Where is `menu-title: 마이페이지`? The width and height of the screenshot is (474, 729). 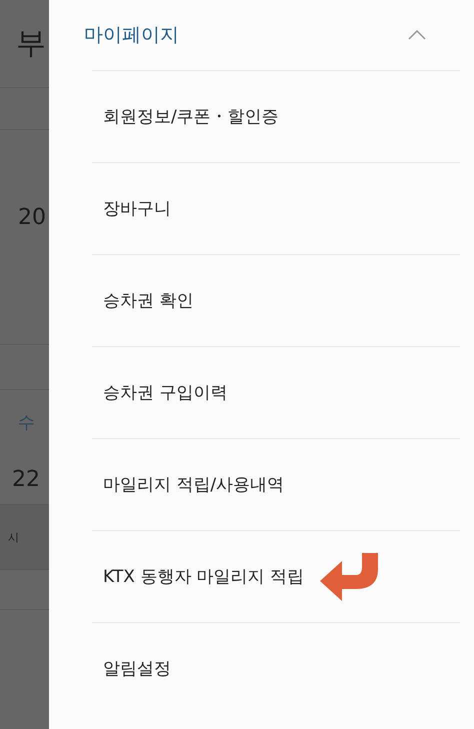 menu-title: 마이페이지 is located at coordinates (131, 35).